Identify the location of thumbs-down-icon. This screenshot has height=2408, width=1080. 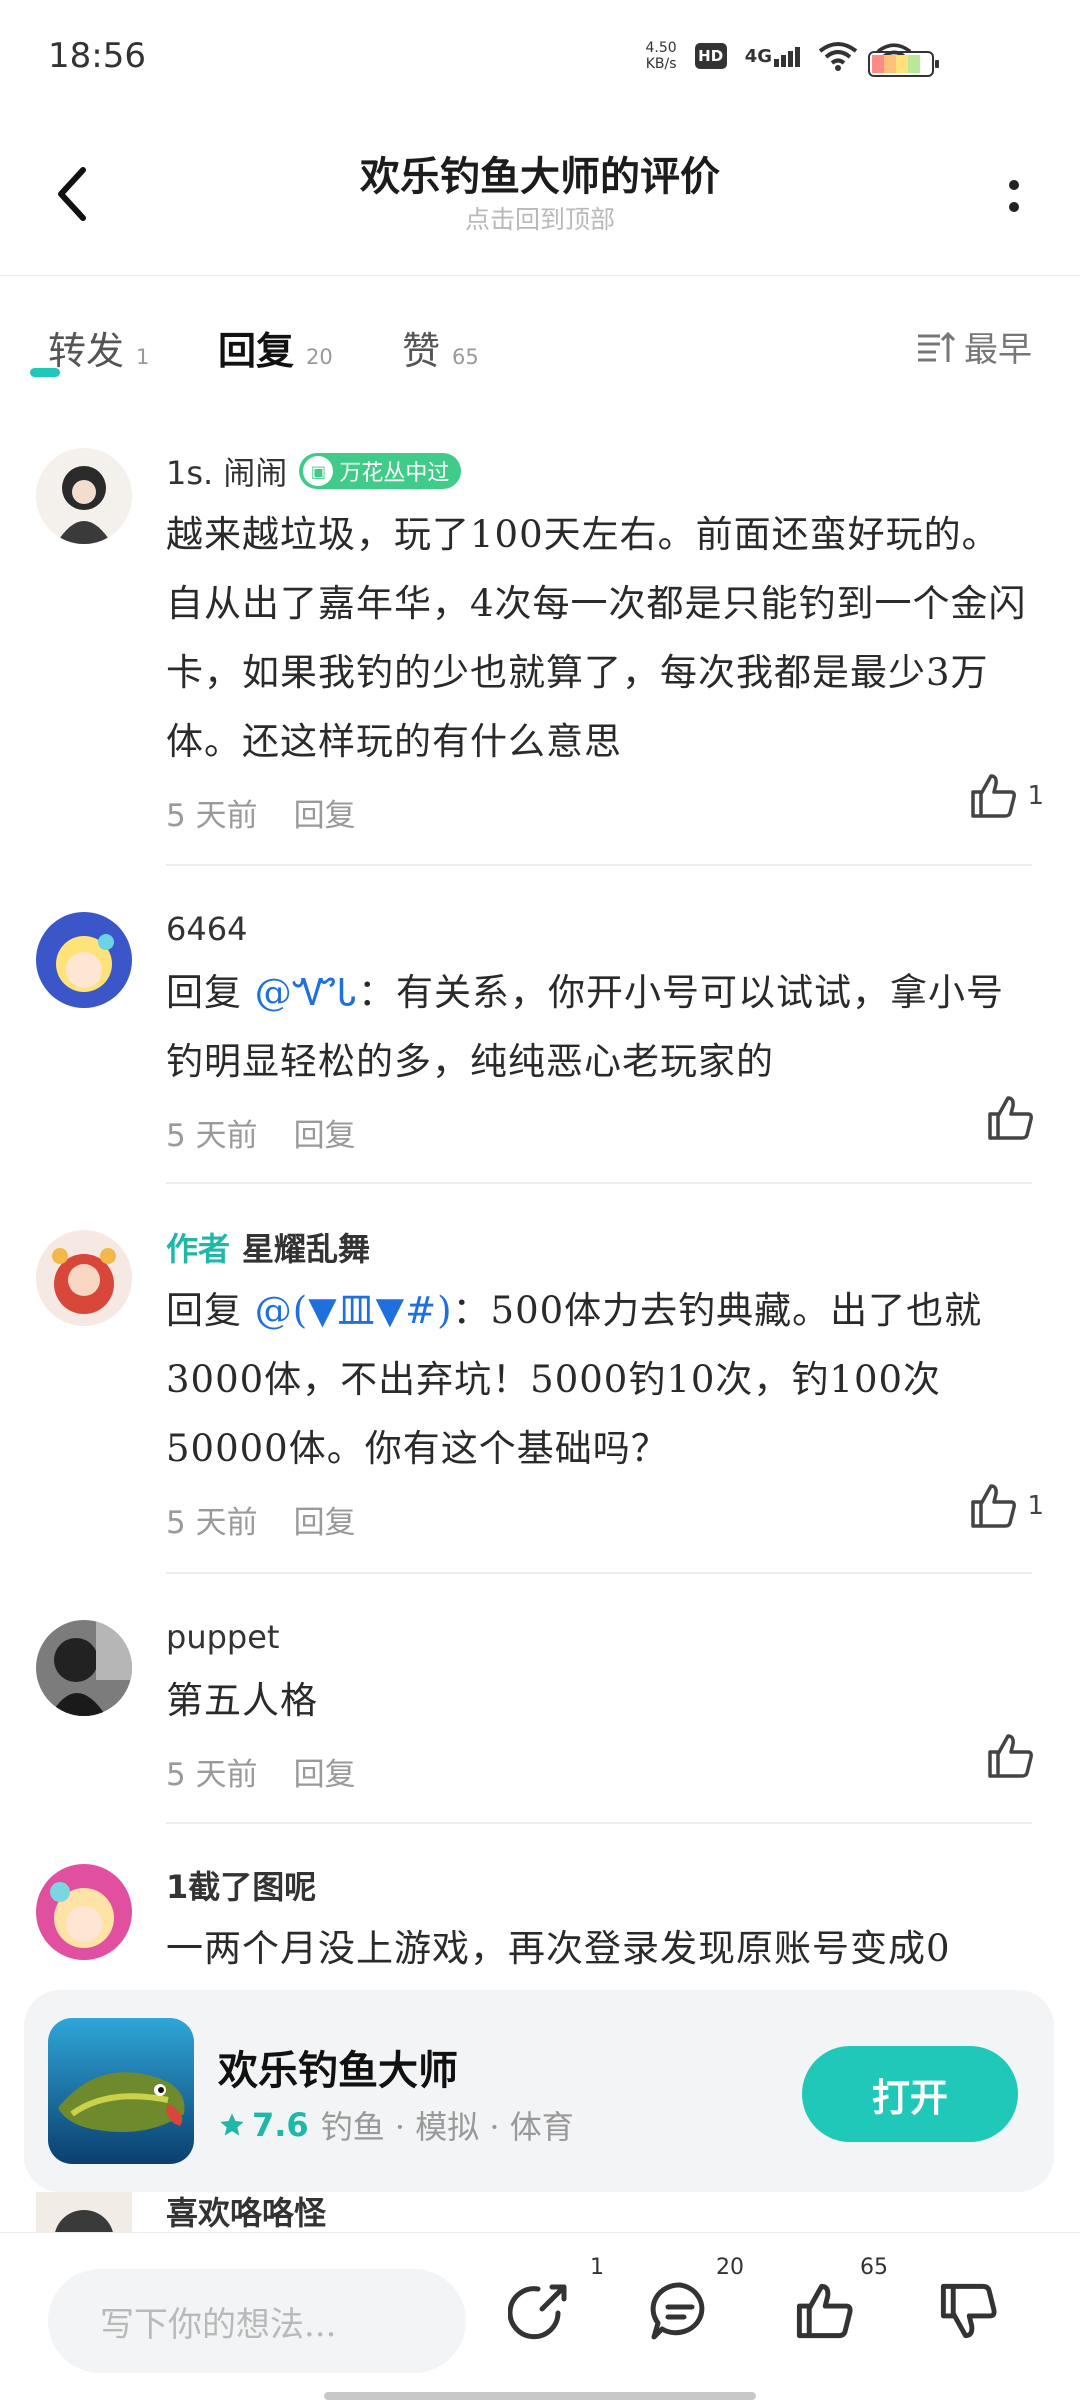
(968, 2311).